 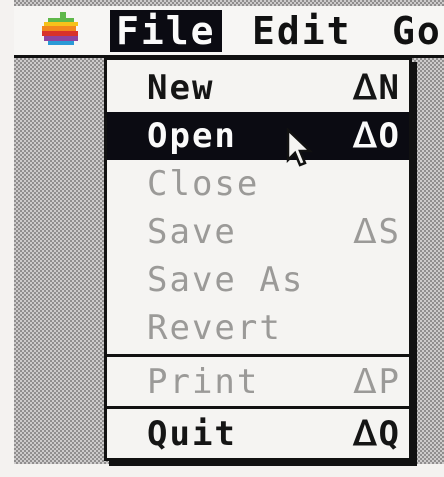 I want to click on menu-item-save: Save ᐃS, so click(x=258, y=232).